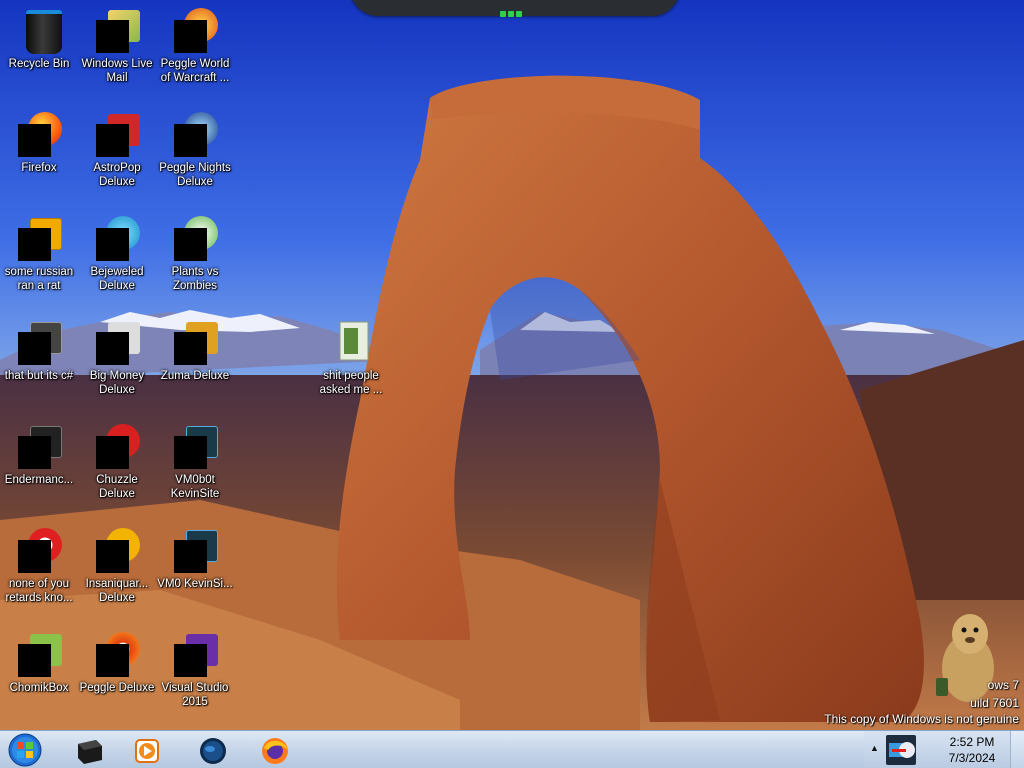 The width and height of the screenshot is (1024, 768). Describe the element at coordinates (39, 343) in the screenshot. I see `shortcut-file-icon` at that location.